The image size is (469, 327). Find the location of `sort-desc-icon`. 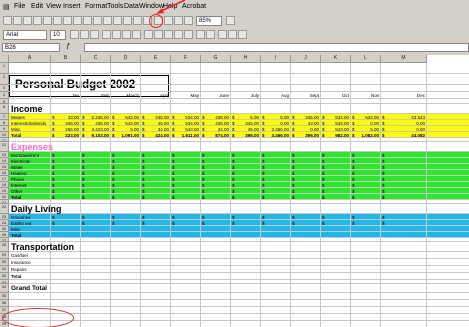

sort-desc-icon is located at coordinates (168, 20).